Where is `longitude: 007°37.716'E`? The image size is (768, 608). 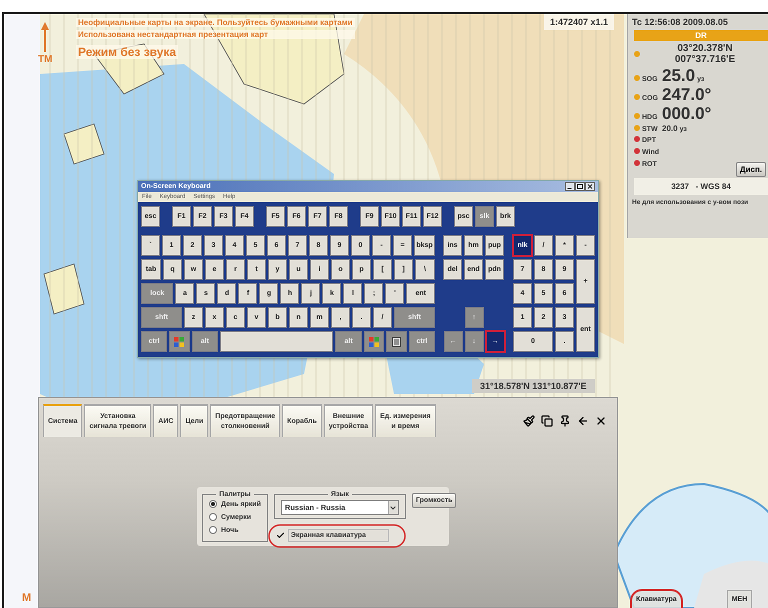 longitude: 007°37.716'E is located at coordinates (705, 59).